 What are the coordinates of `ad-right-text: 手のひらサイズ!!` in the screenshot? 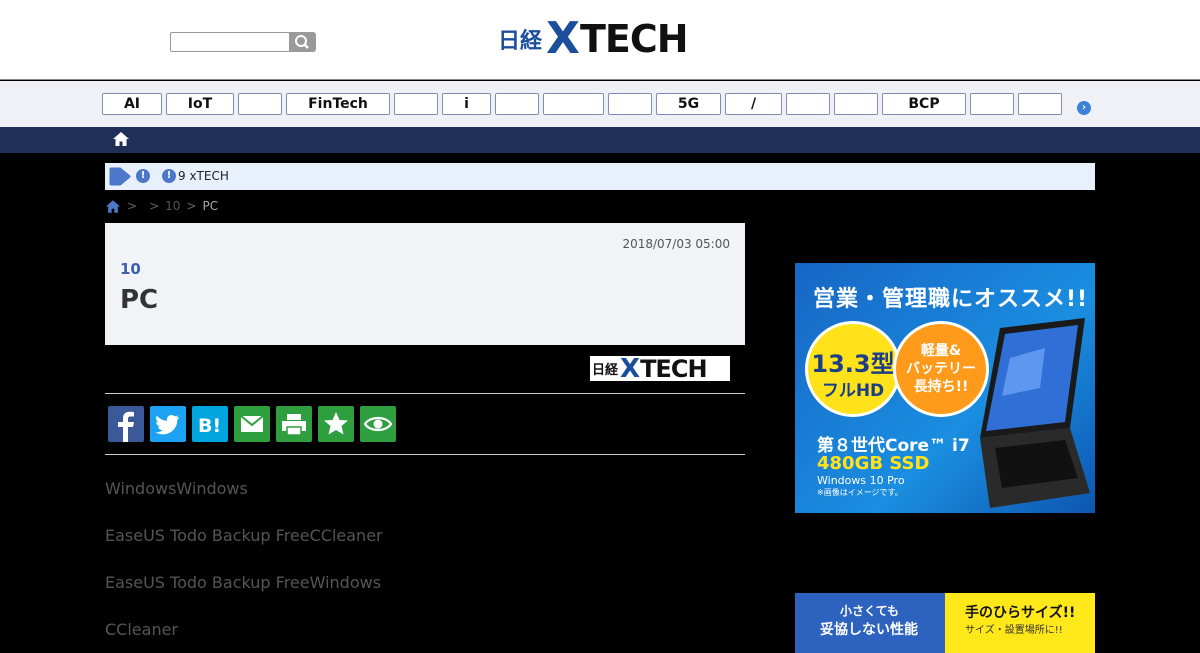 It's located at (1020, 613).